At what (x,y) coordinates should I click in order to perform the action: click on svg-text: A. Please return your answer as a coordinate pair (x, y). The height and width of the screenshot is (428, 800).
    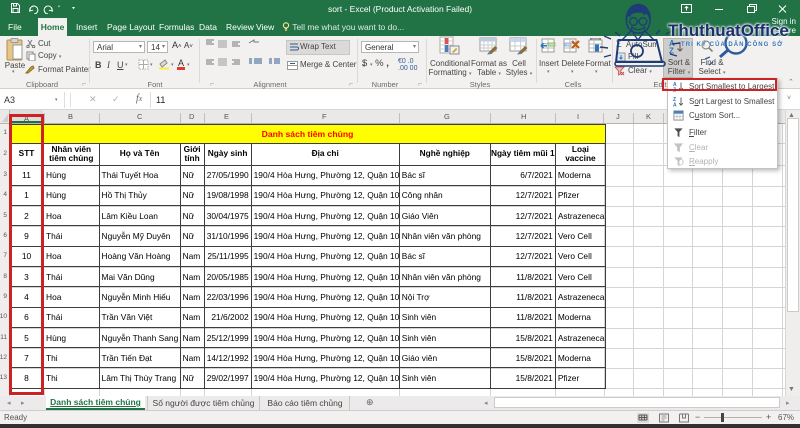
    Looking at the image, I should click on (675, 104).